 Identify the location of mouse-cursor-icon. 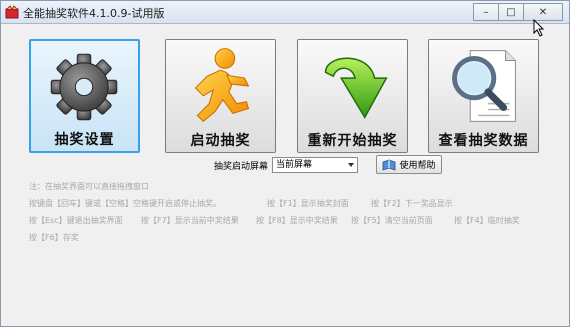
(539, 28).